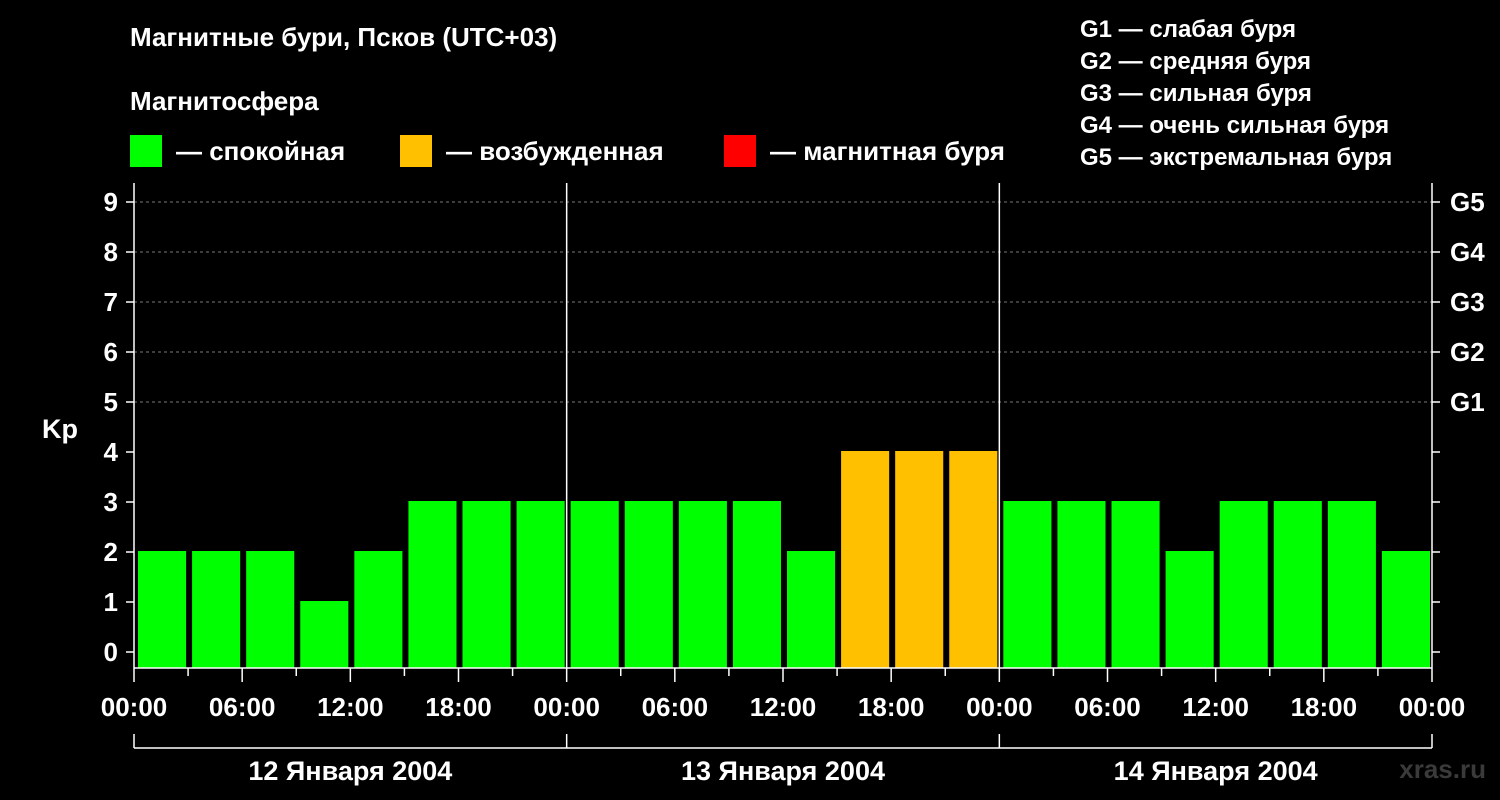 Image resolution: width=1500 pixels, height=800 pixels. Describe the element at coordinates (350, 707) in the screenshot. I see `x-tick-label-2: 12:00` at that location.